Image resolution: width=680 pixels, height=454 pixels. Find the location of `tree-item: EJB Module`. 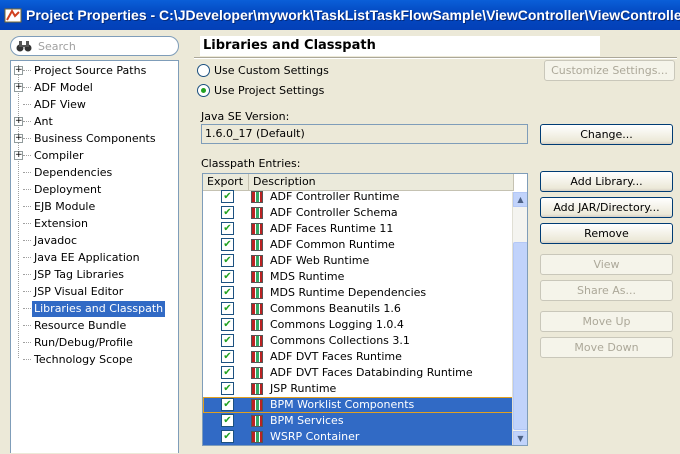

tree-item: EJB Module is located at coordinates (94, 206).